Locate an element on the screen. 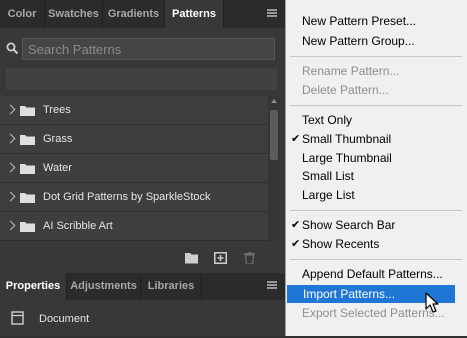 The height and width of the screenshot is (338, 467). menu-large-thumbnail: Large Thumbnail is located at coordinates (376, 158).